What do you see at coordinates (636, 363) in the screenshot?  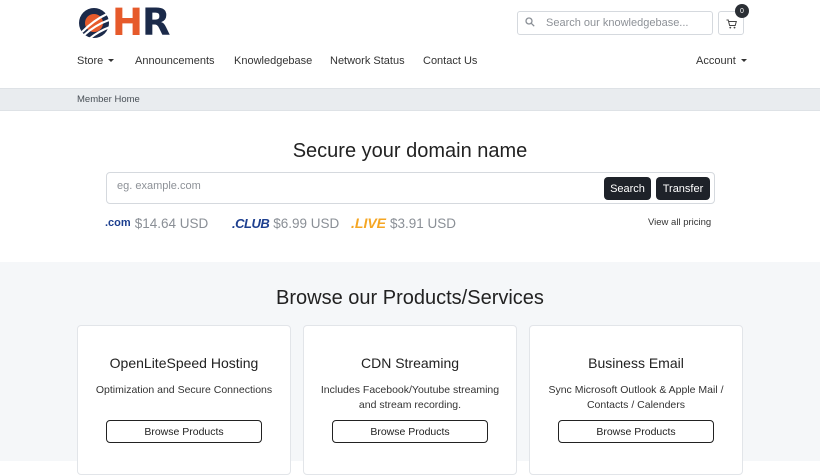 I see `product-card-title: Business Email` at bounding box center [636, 363].